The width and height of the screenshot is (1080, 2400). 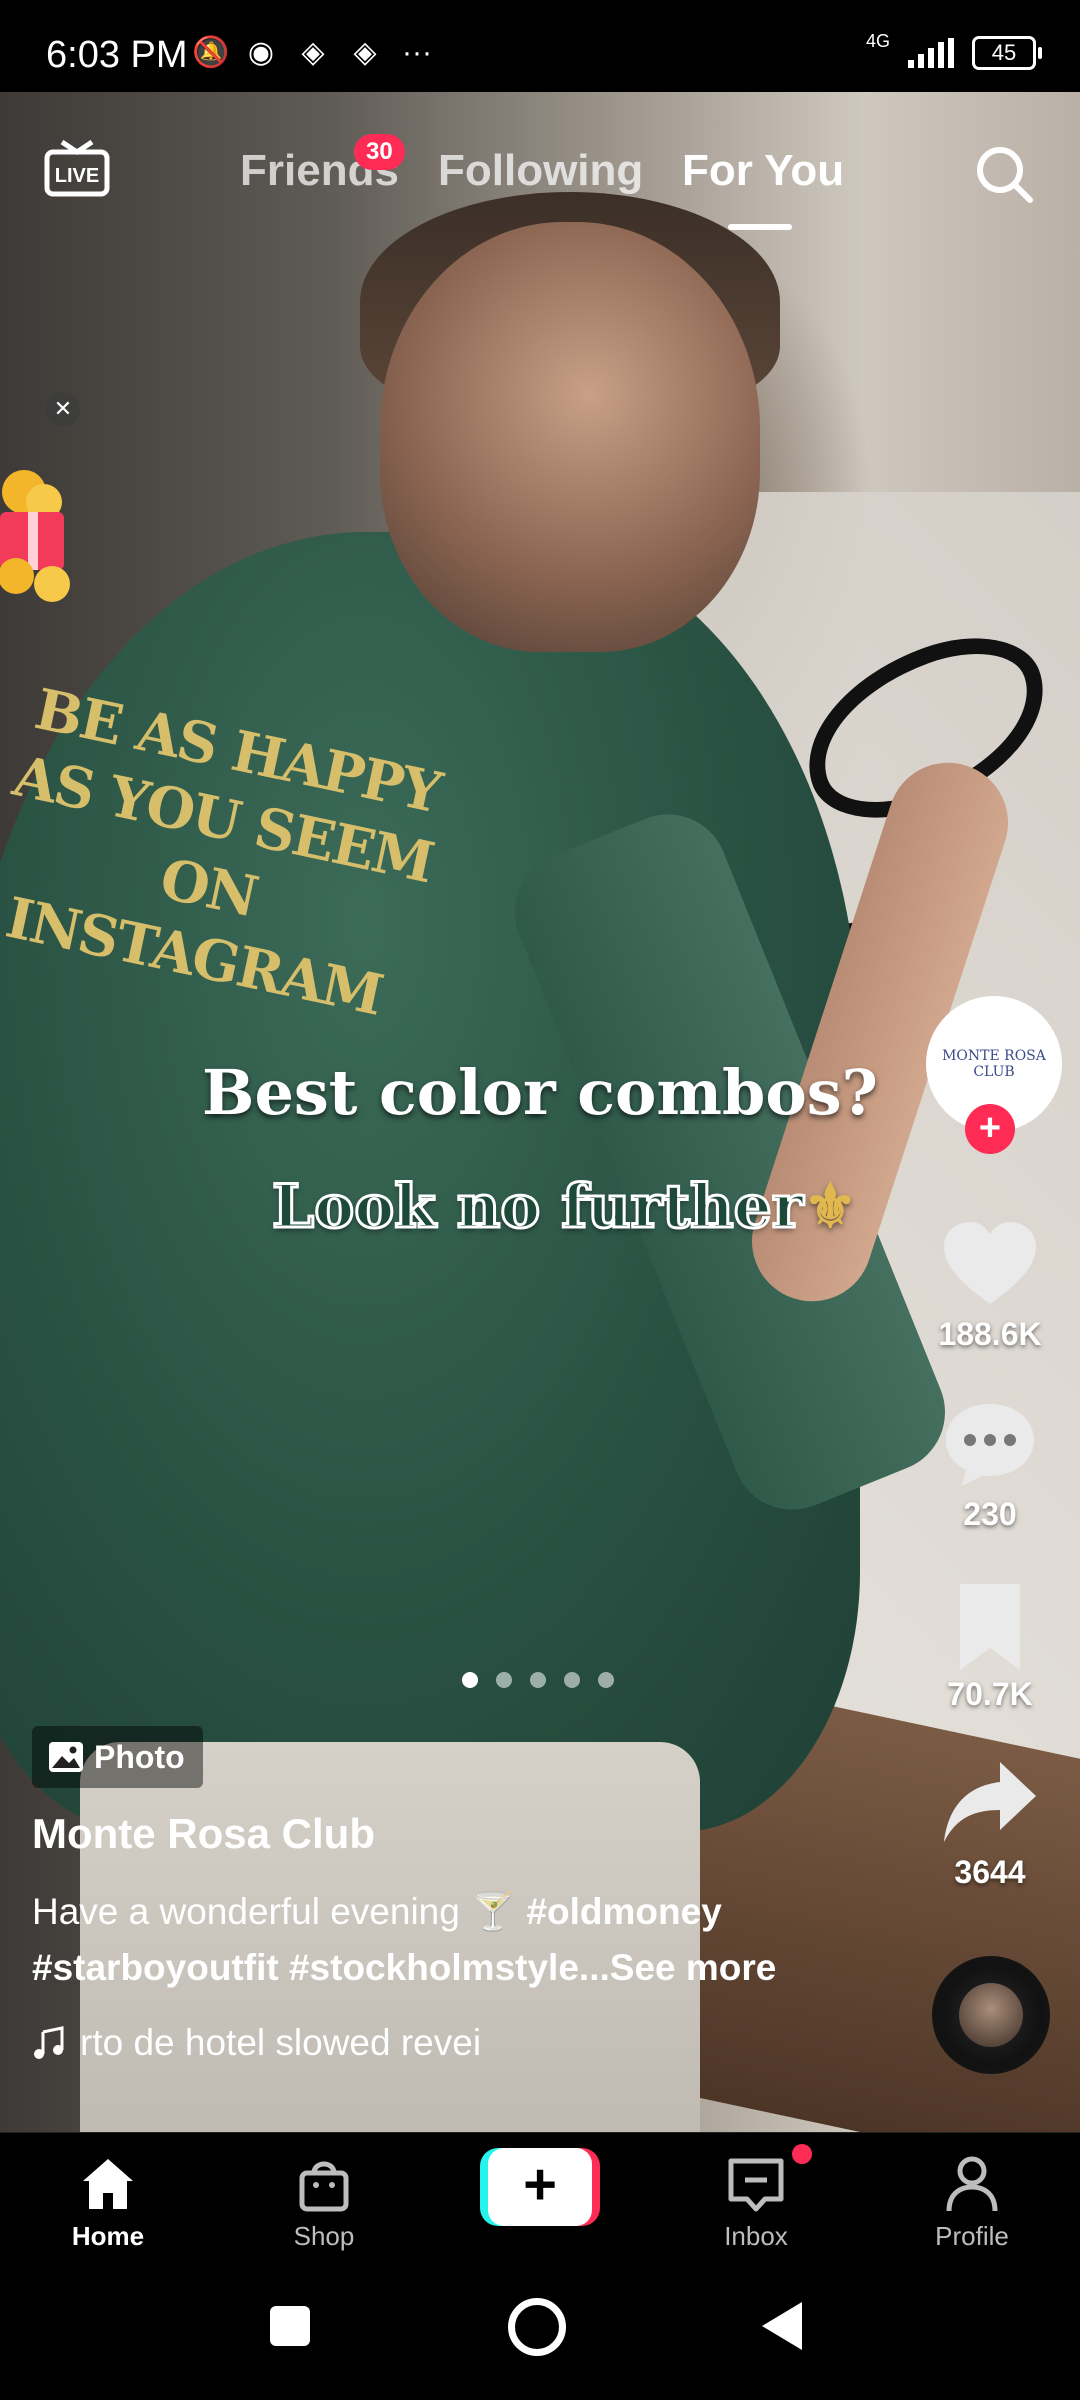 What do you see at coordinates (802, 2154) in the screenshot?
I see `inbox-notification-dot` at bounding box center [802, 2154].